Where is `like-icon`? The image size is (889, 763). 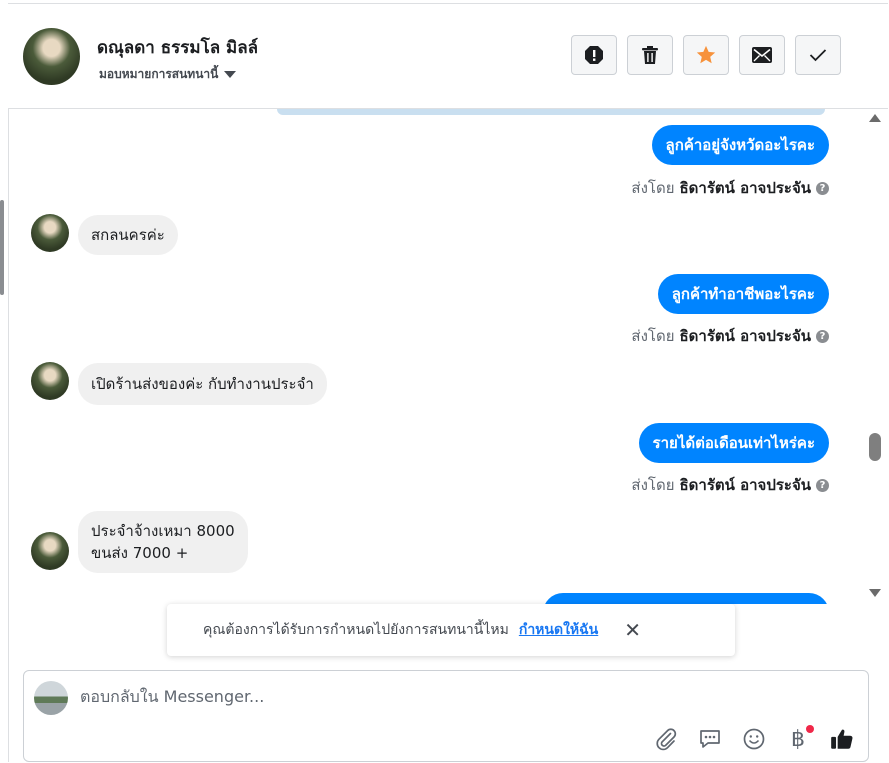 like-icon is located at coordinates (842, 739).